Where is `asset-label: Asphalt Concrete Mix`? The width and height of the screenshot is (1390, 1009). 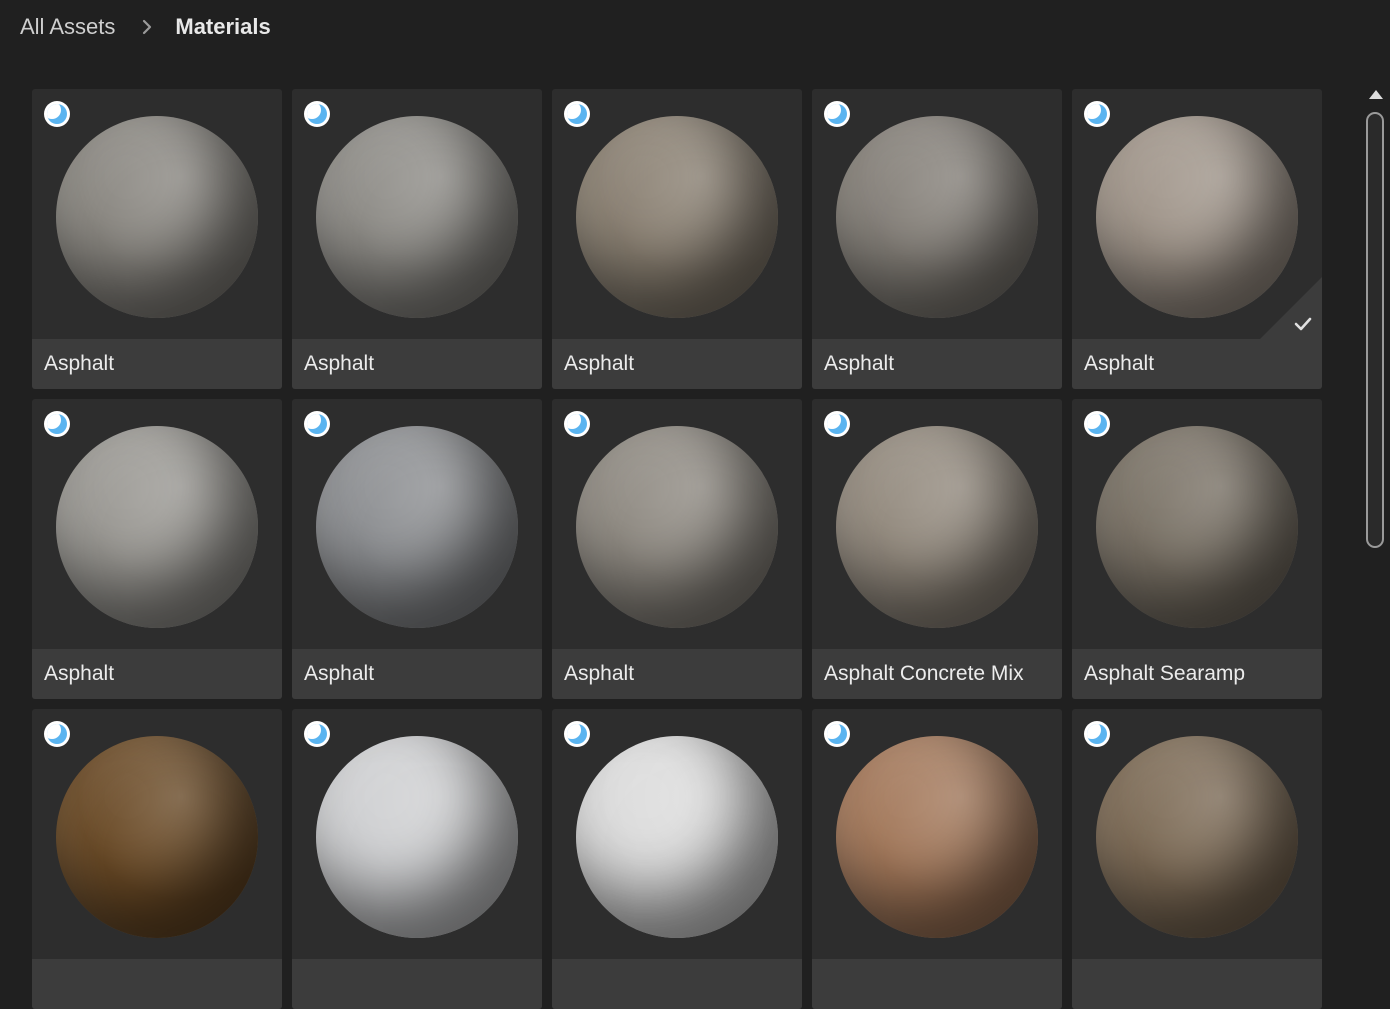
asset-label: Asphalt Concrete Mix is located at coordinates (924, 673).